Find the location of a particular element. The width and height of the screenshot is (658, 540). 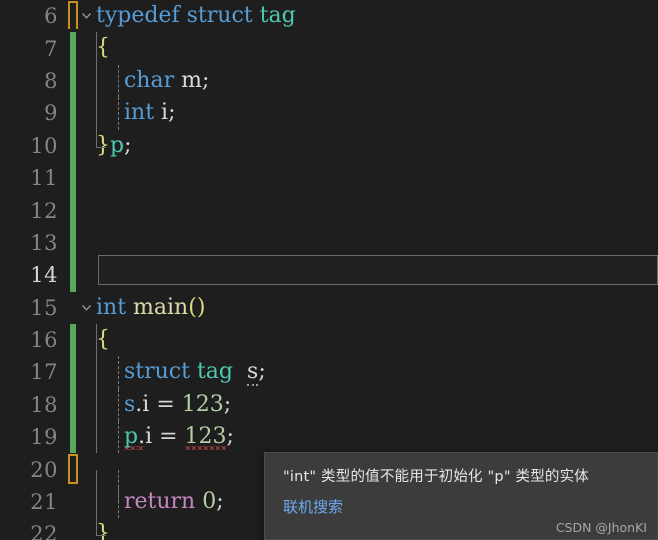

code-line: 17 struct tag s; is located at coordinates (329, 372).